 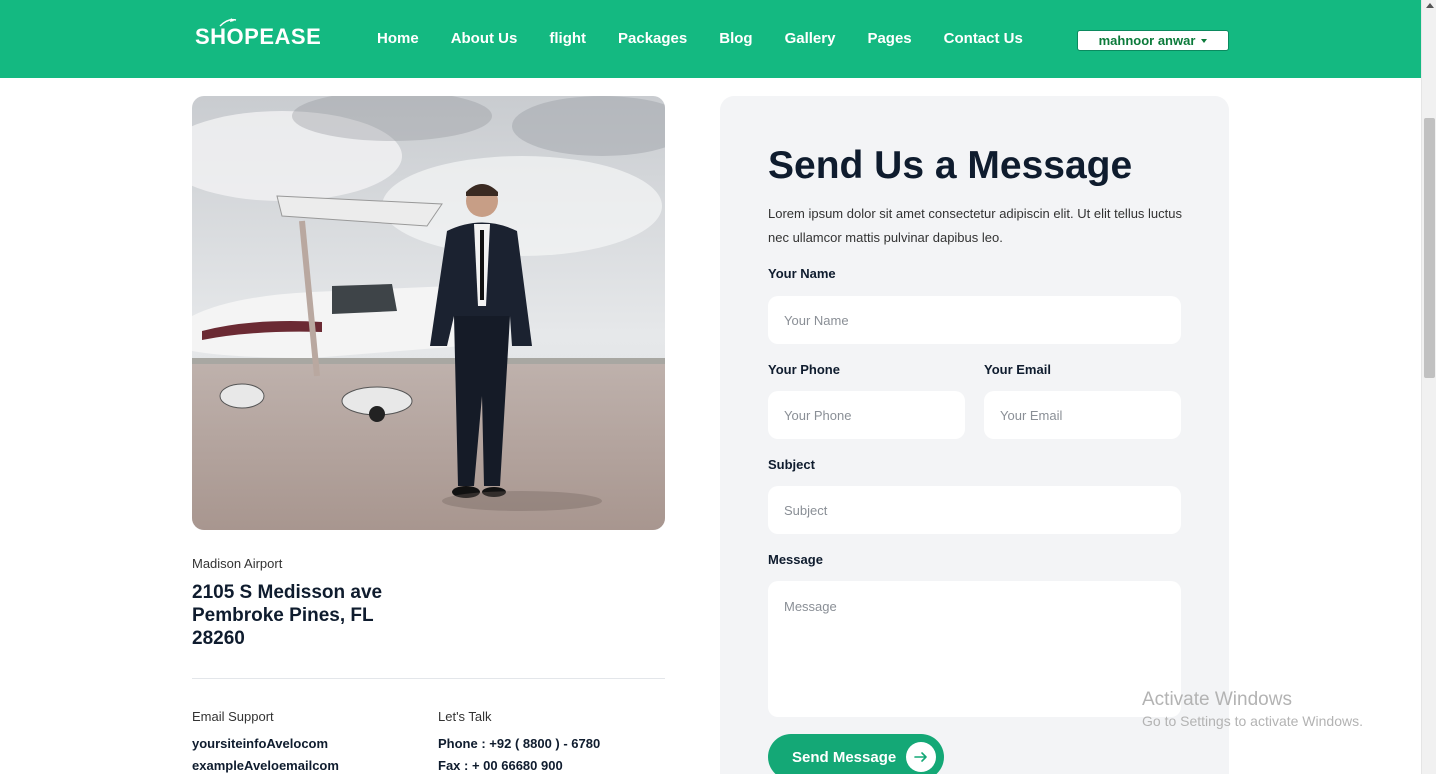 I want to click on divider, so click(x=428, y=678).